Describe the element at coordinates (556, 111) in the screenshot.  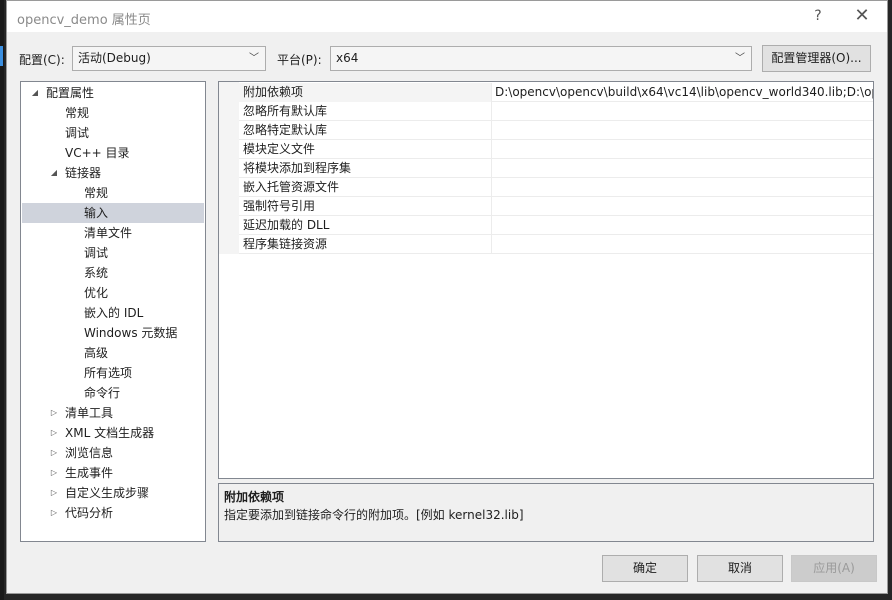
I see `property-row: 忽略所有默认库` at that location.